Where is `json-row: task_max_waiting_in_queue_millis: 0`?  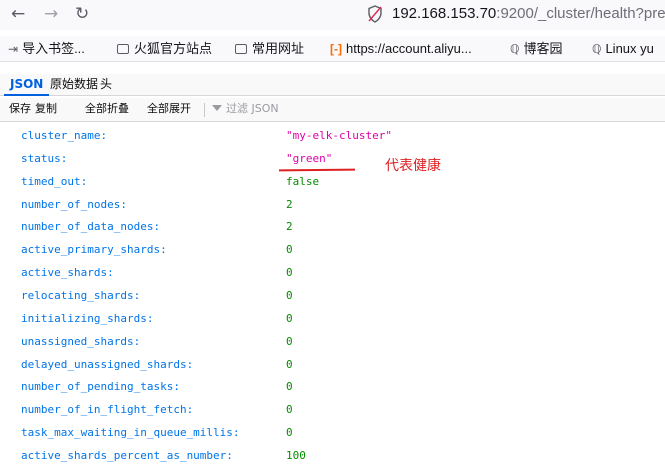
json-row: task_max_waiting_in_queue_millis: 0 is located at coordinates (332, 433).